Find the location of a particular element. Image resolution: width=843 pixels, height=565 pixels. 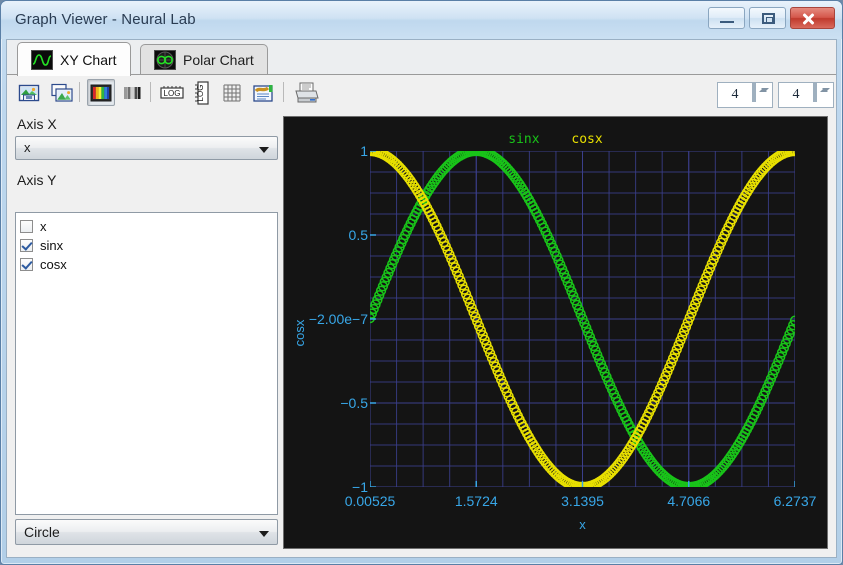

legend-item-cosx: cosx is located at coordinates (587, 139).